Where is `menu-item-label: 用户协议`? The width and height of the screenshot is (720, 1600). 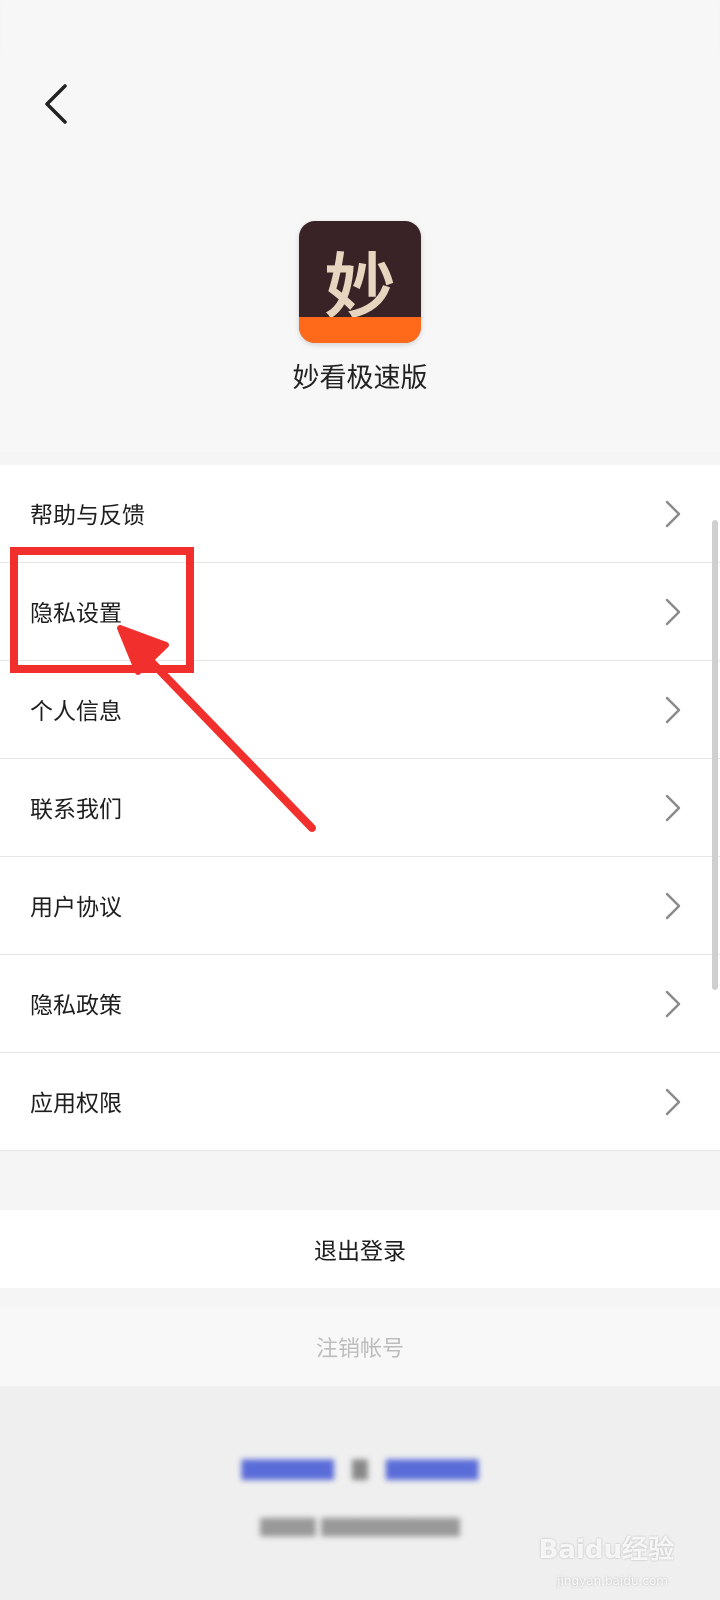 menu-item-label: 用户协议 is located at coordinates (76, 908).